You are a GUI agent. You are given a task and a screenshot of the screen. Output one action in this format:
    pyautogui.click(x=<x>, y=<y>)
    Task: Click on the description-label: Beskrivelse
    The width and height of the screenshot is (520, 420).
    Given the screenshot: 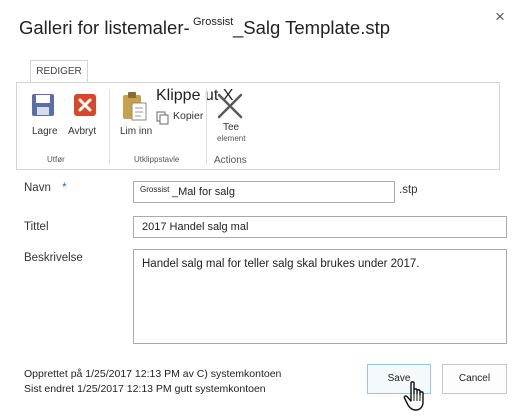 What is the action you would take?
    pyautogui.click(x=53, y=258)
    